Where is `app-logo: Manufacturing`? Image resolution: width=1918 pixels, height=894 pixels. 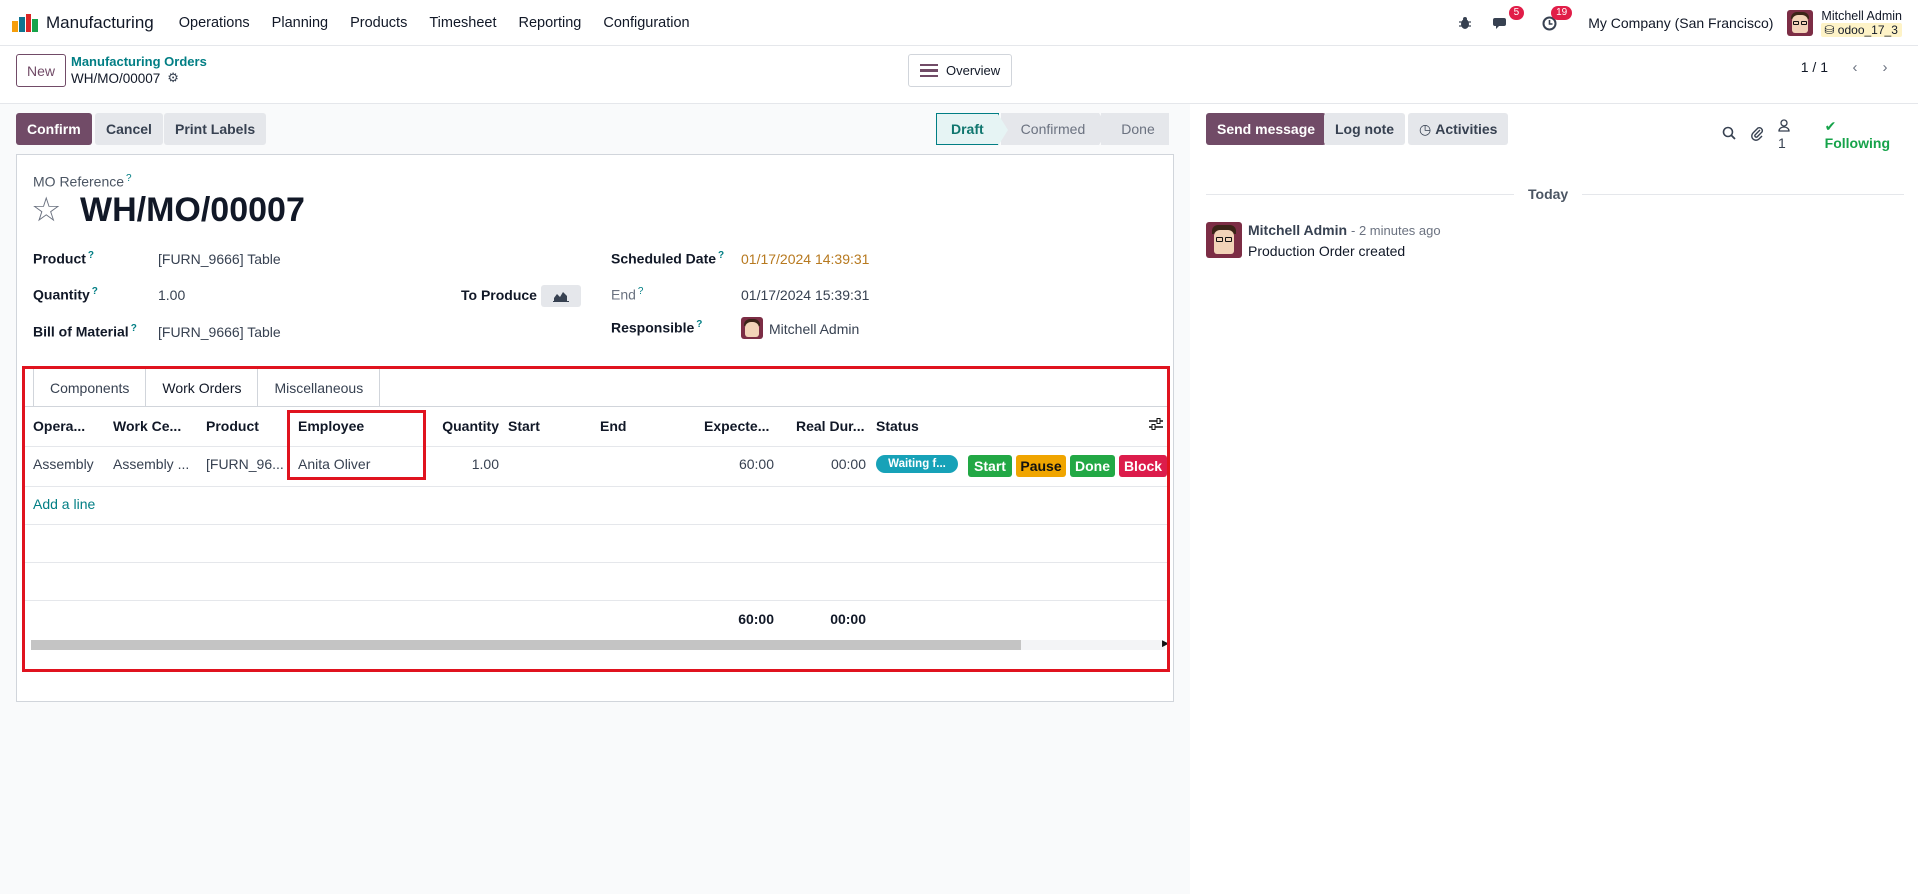 app-logo: Manufacturing is located at coordinates (83, 23).